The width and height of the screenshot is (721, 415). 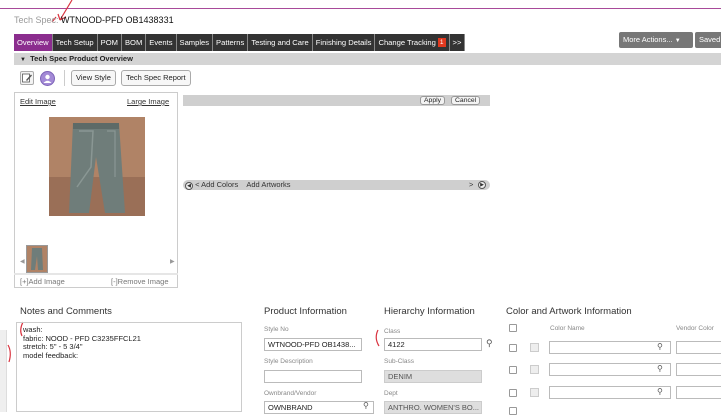 I want to click on scroll-left-icon: ◀, so click(x=189, y=186).